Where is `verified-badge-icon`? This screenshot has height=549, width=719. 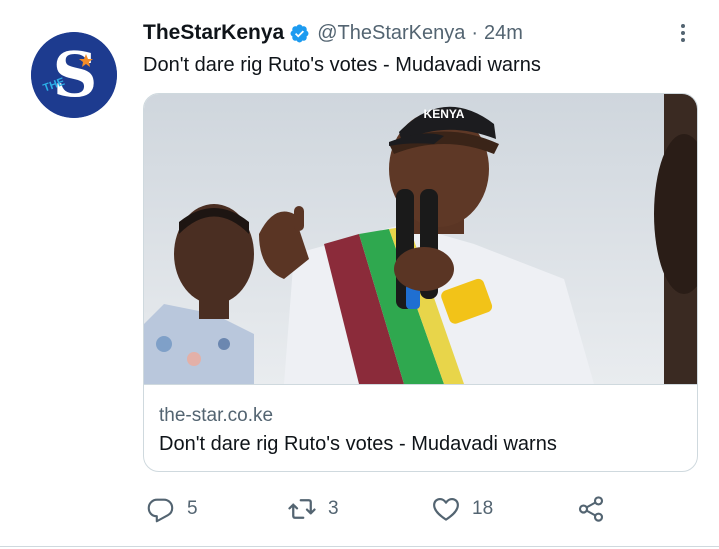
verified-badge-icon is located at coordinates (299, 33).